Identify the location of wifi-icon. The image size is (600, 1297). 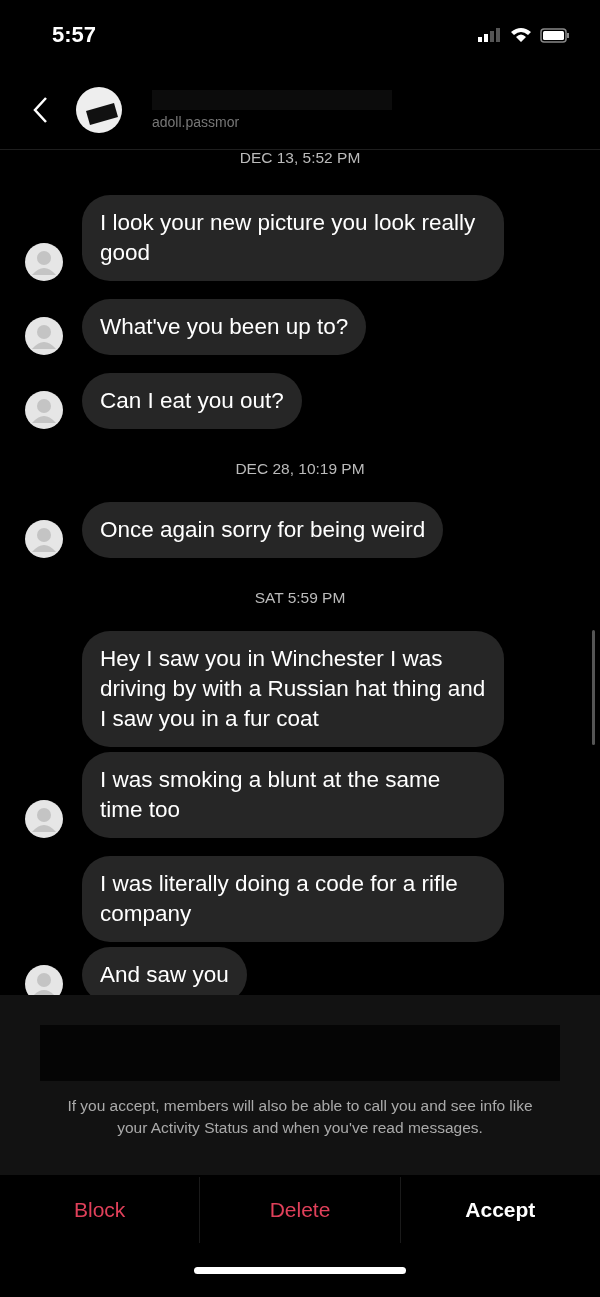
(521, 35).